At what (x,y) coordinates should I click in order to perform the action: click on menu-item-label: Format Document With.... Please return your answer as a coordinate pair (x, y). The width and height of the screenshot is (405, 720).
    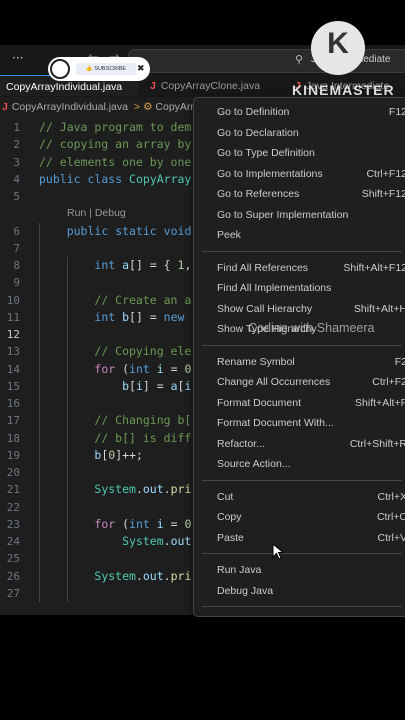
    Looking at the image, I should click on (275, 423).